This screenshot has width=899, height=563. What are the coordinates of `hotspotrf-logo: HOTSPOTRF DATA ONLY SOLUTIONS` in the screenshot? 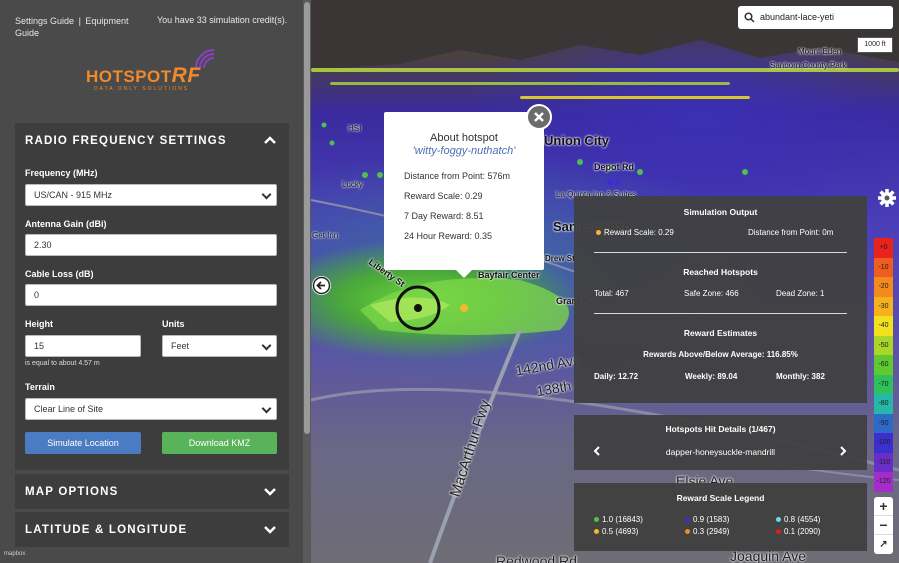 It's located at (156, 71).